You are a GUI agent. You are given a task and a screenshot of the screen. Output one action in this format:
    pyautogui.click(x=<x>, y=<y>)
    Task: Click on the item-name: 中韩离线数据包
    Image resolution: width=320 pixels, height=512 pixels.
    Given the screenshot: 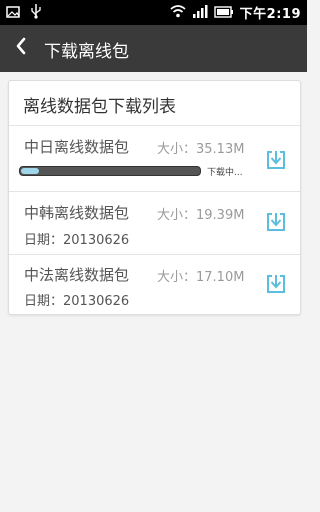 What is the action you would take?
    pyautogui.click(x=77, y=213)
    